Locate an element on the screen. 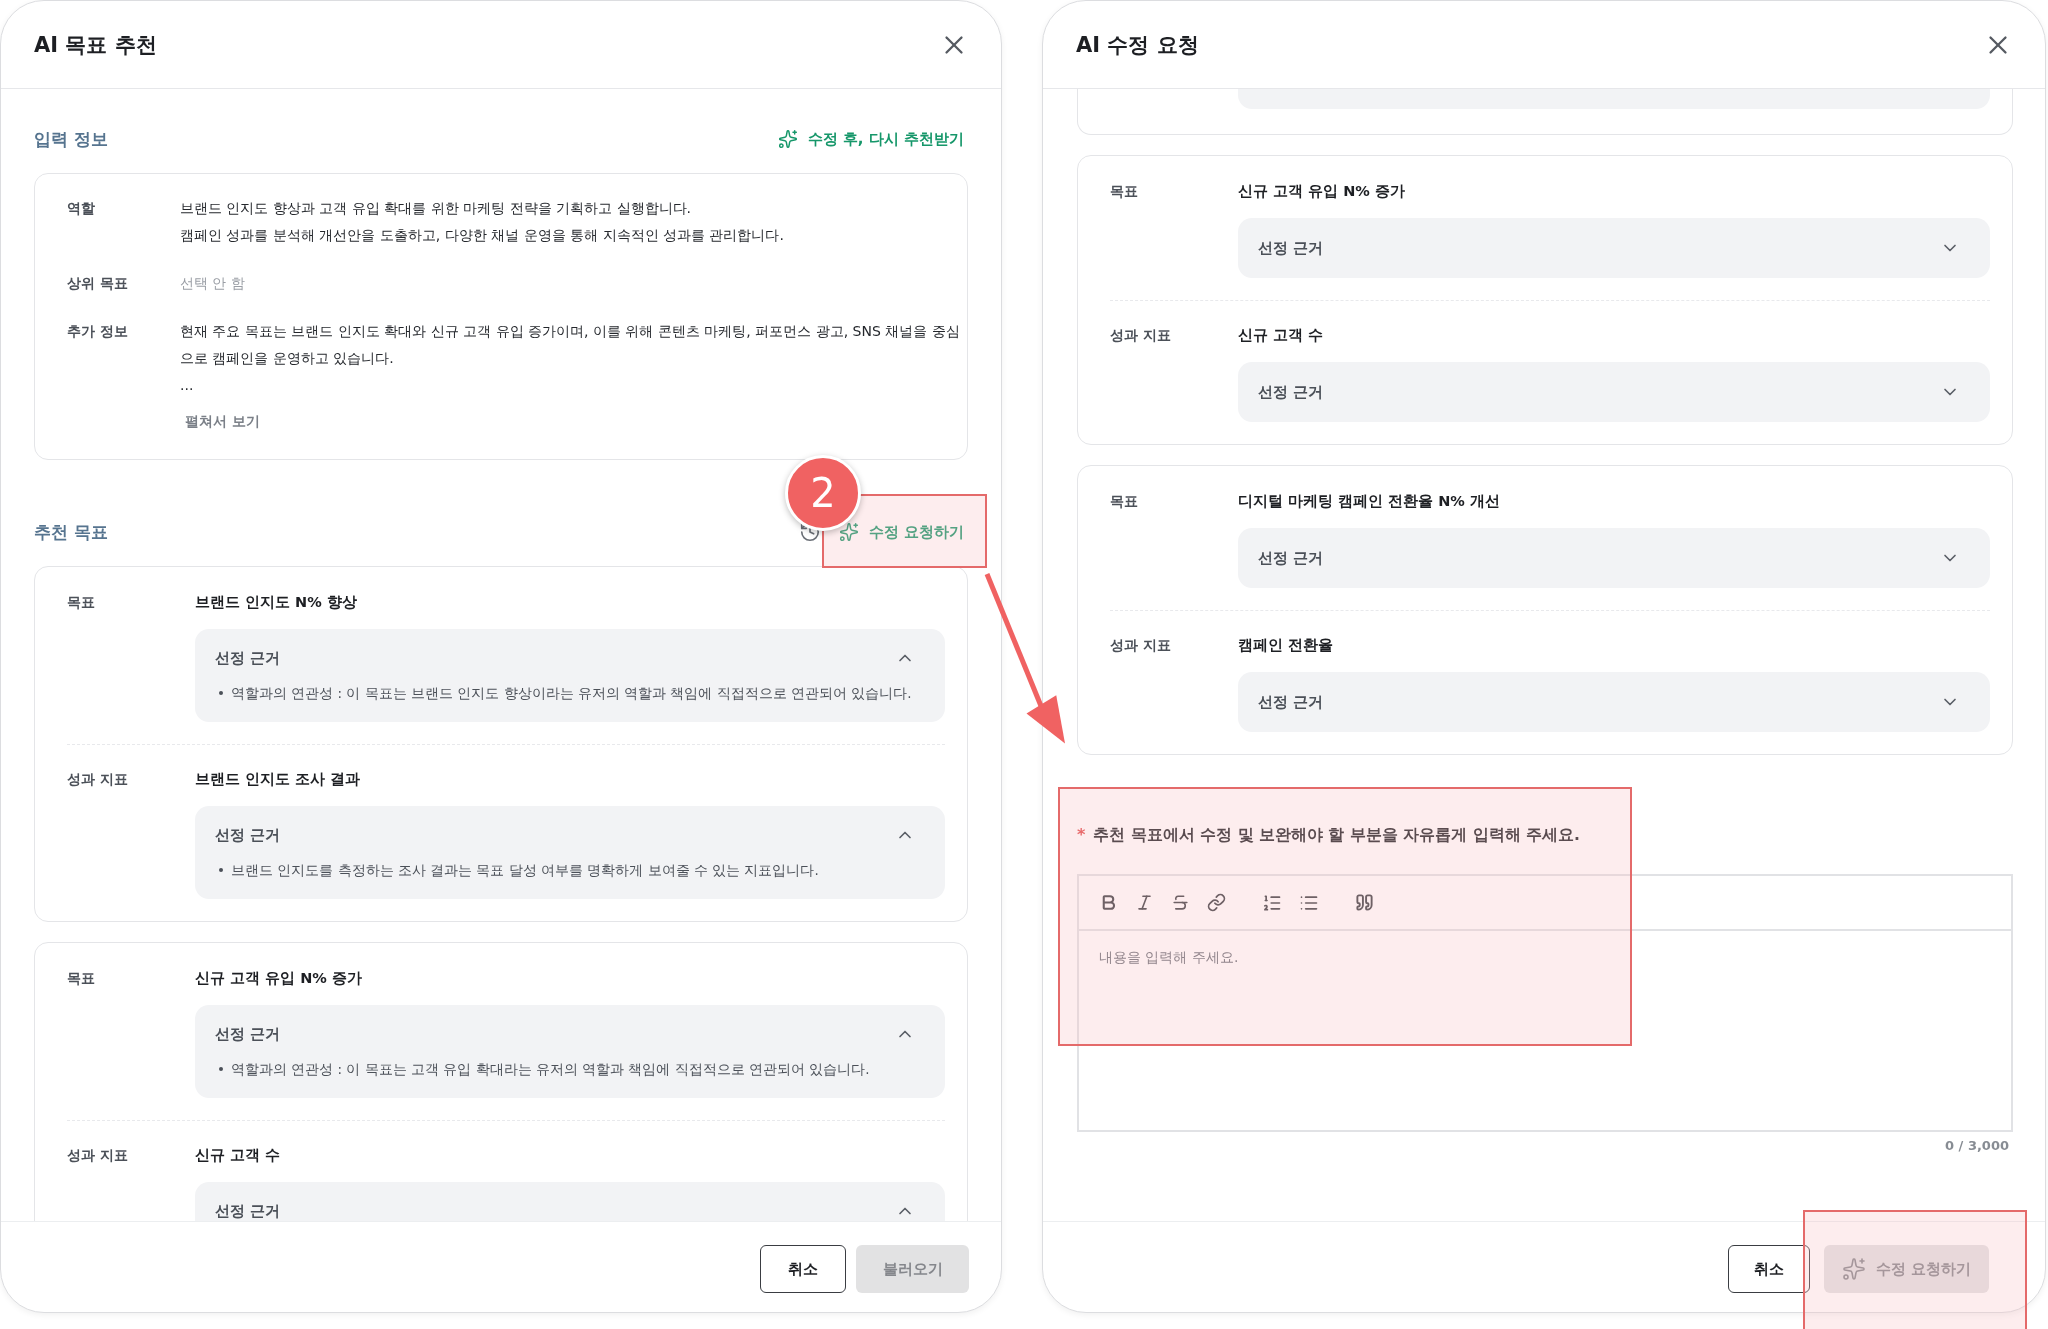  rich-text-editor: 내용을 입력해 주세요. is located at coordinates (1545, 1003).